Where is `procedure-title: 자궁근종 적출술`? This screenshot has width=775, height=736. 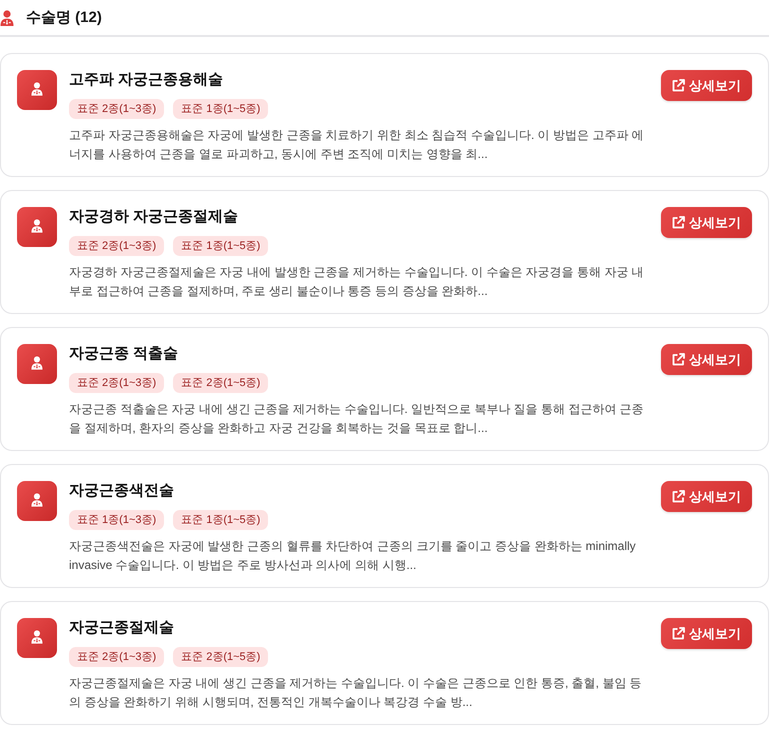 procedure-title: 자궁근종 적출술 is located at coordinates (124, 354).